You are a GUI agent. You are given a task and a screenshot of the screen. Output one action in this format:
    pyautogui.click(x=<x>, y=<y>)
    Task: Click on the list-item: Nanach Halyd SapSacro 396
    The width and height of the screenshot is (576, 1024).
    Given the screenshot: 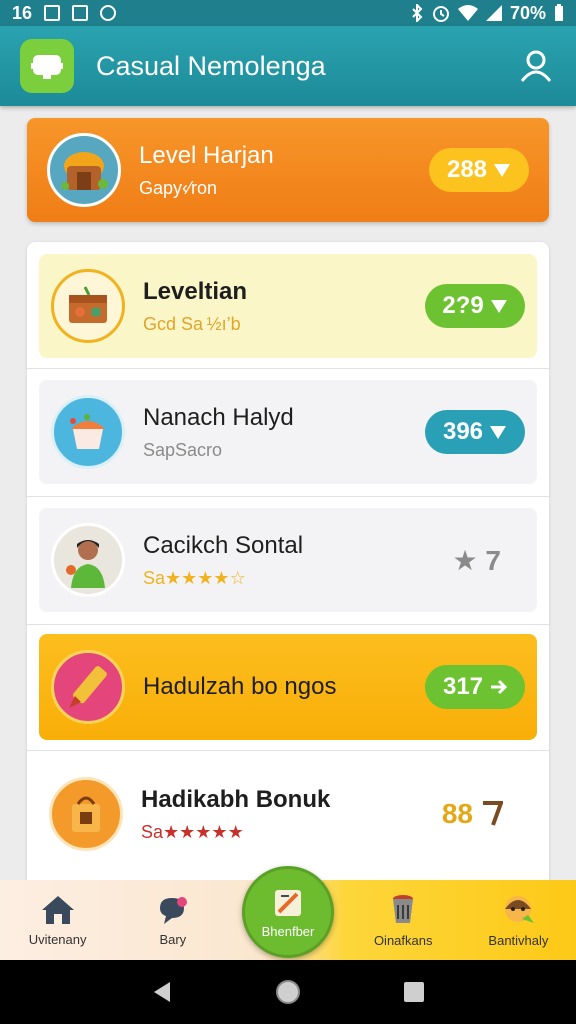 What is the action you would take?
    pyautogui.click(x=288, y=432)
    